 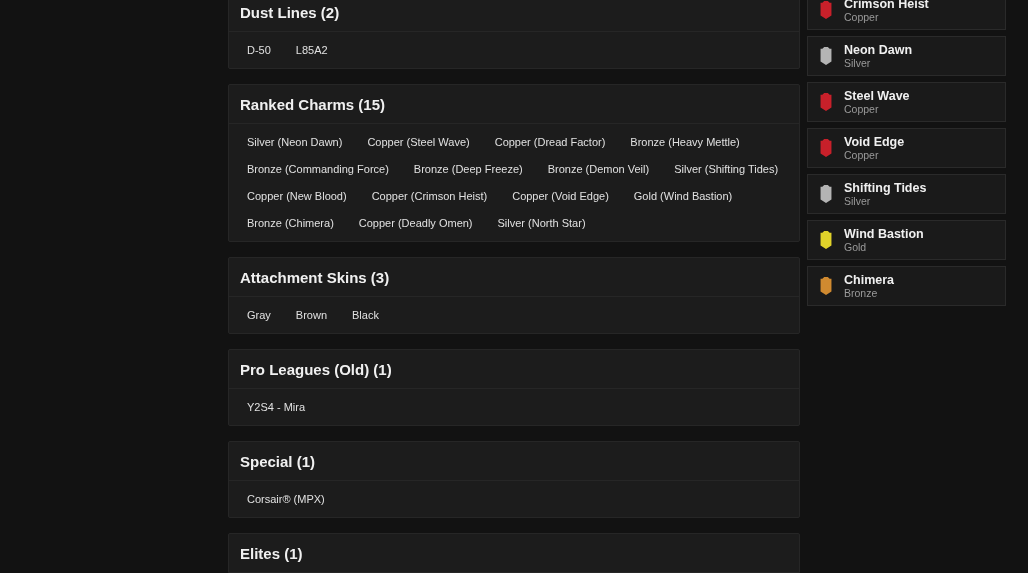 I want to click on item-chip: Silver (Shifting Tides), so click(x=726, y=169).